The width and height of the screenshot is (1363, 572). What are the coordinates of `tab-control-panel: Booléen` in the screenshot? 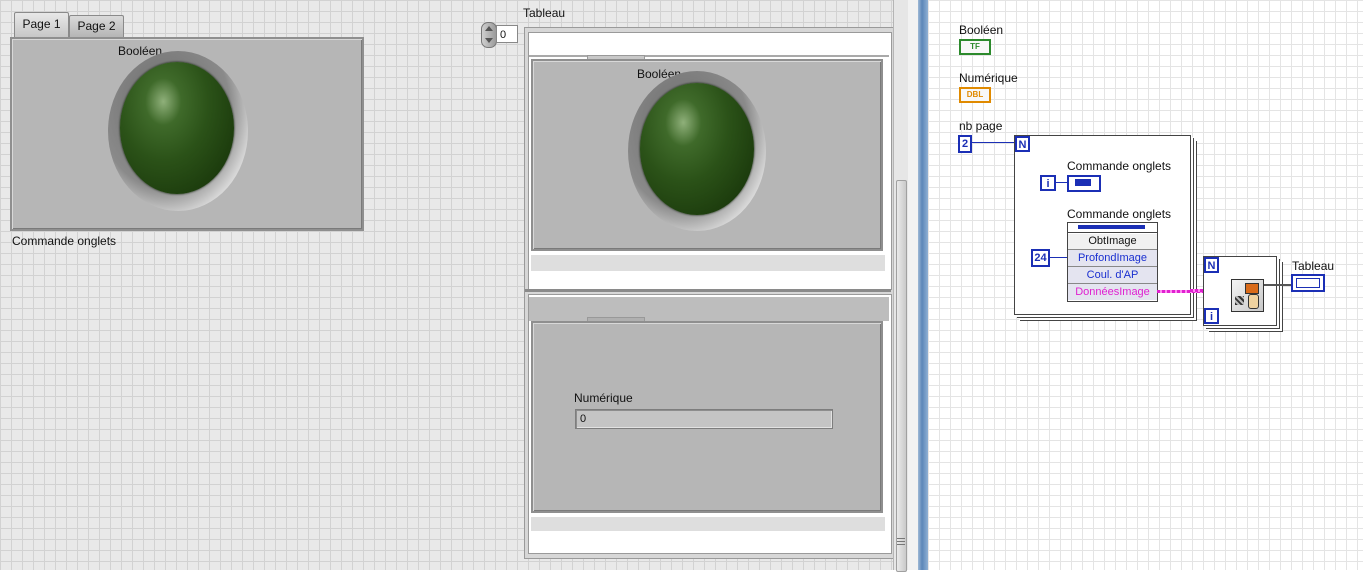 It's located at (187, 134).